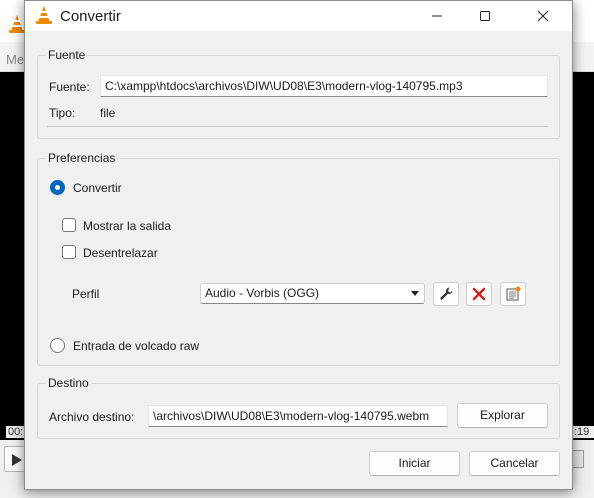  Describe the element at coordinates (583, 432) in the screenshot. I see `time-total: :19` at that location.